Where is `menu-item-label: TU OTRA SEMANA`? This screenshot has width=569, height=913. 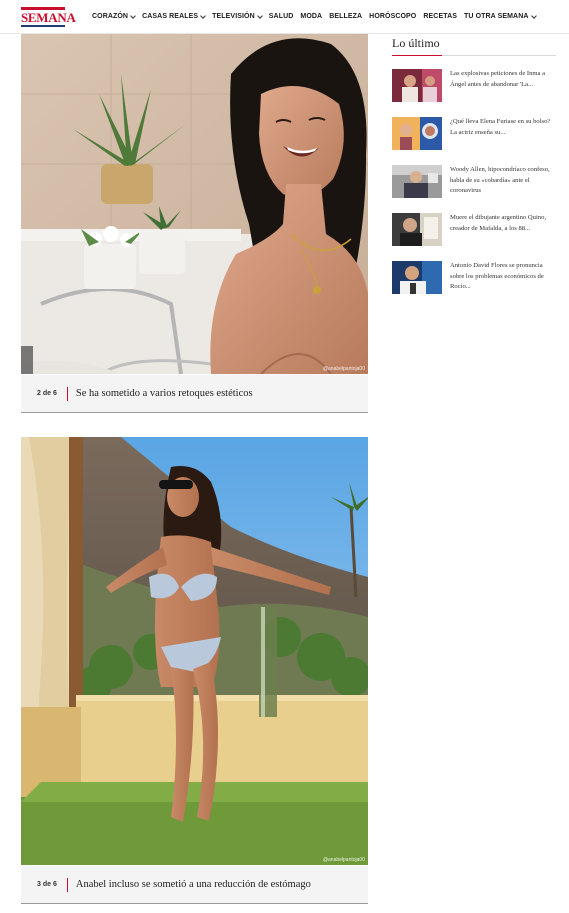 menu-item-label: TU OTRA SEMANA is located at coordinates (496, 16).